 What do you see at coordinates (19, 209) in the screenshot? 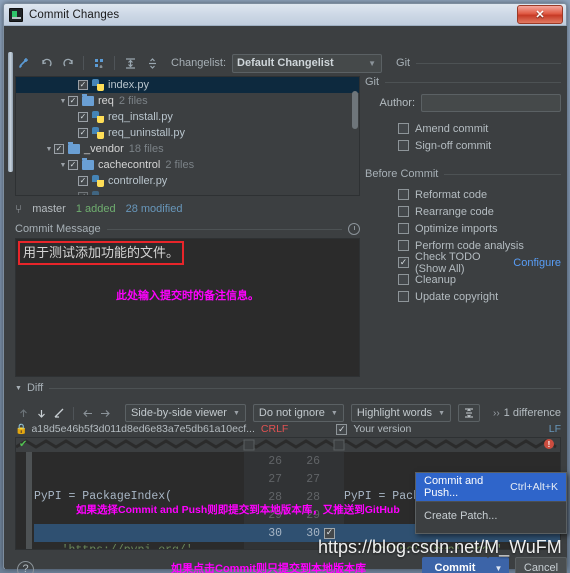
I see `branch-icon: ⑂` at bounding box center [19, 209].